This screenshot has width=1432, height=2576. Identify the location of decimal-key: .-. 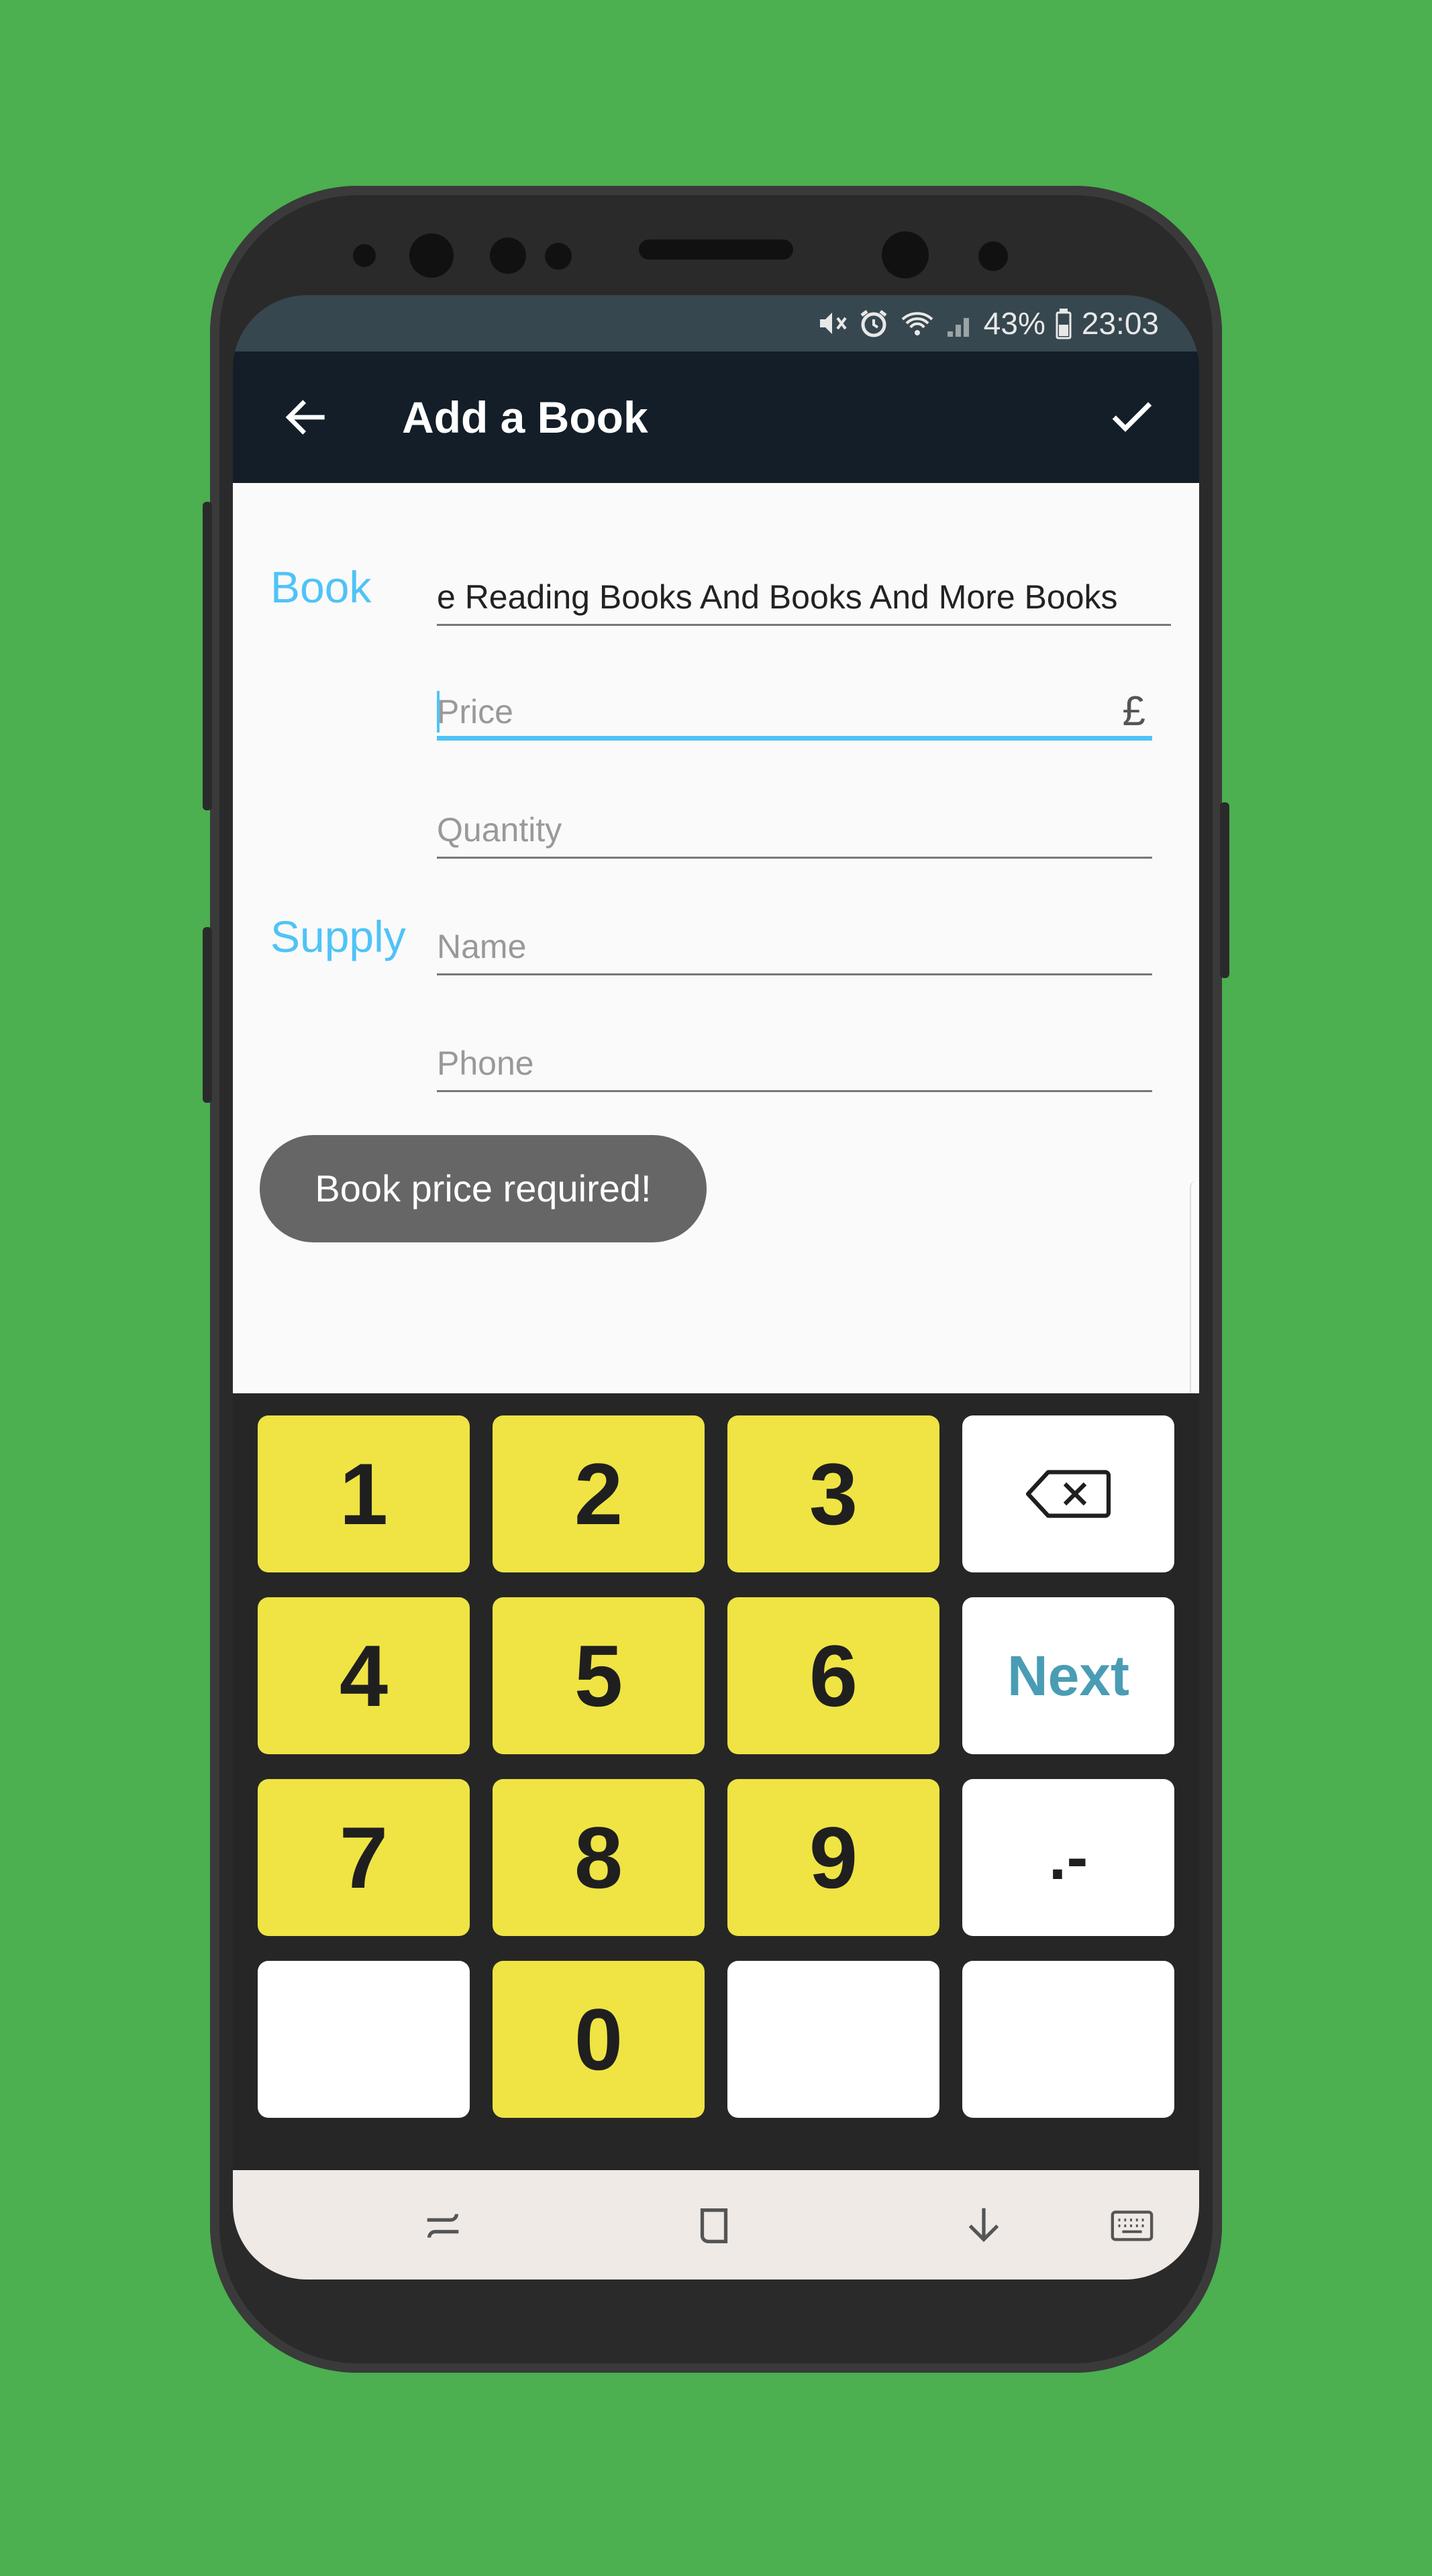
(1068, 1857).